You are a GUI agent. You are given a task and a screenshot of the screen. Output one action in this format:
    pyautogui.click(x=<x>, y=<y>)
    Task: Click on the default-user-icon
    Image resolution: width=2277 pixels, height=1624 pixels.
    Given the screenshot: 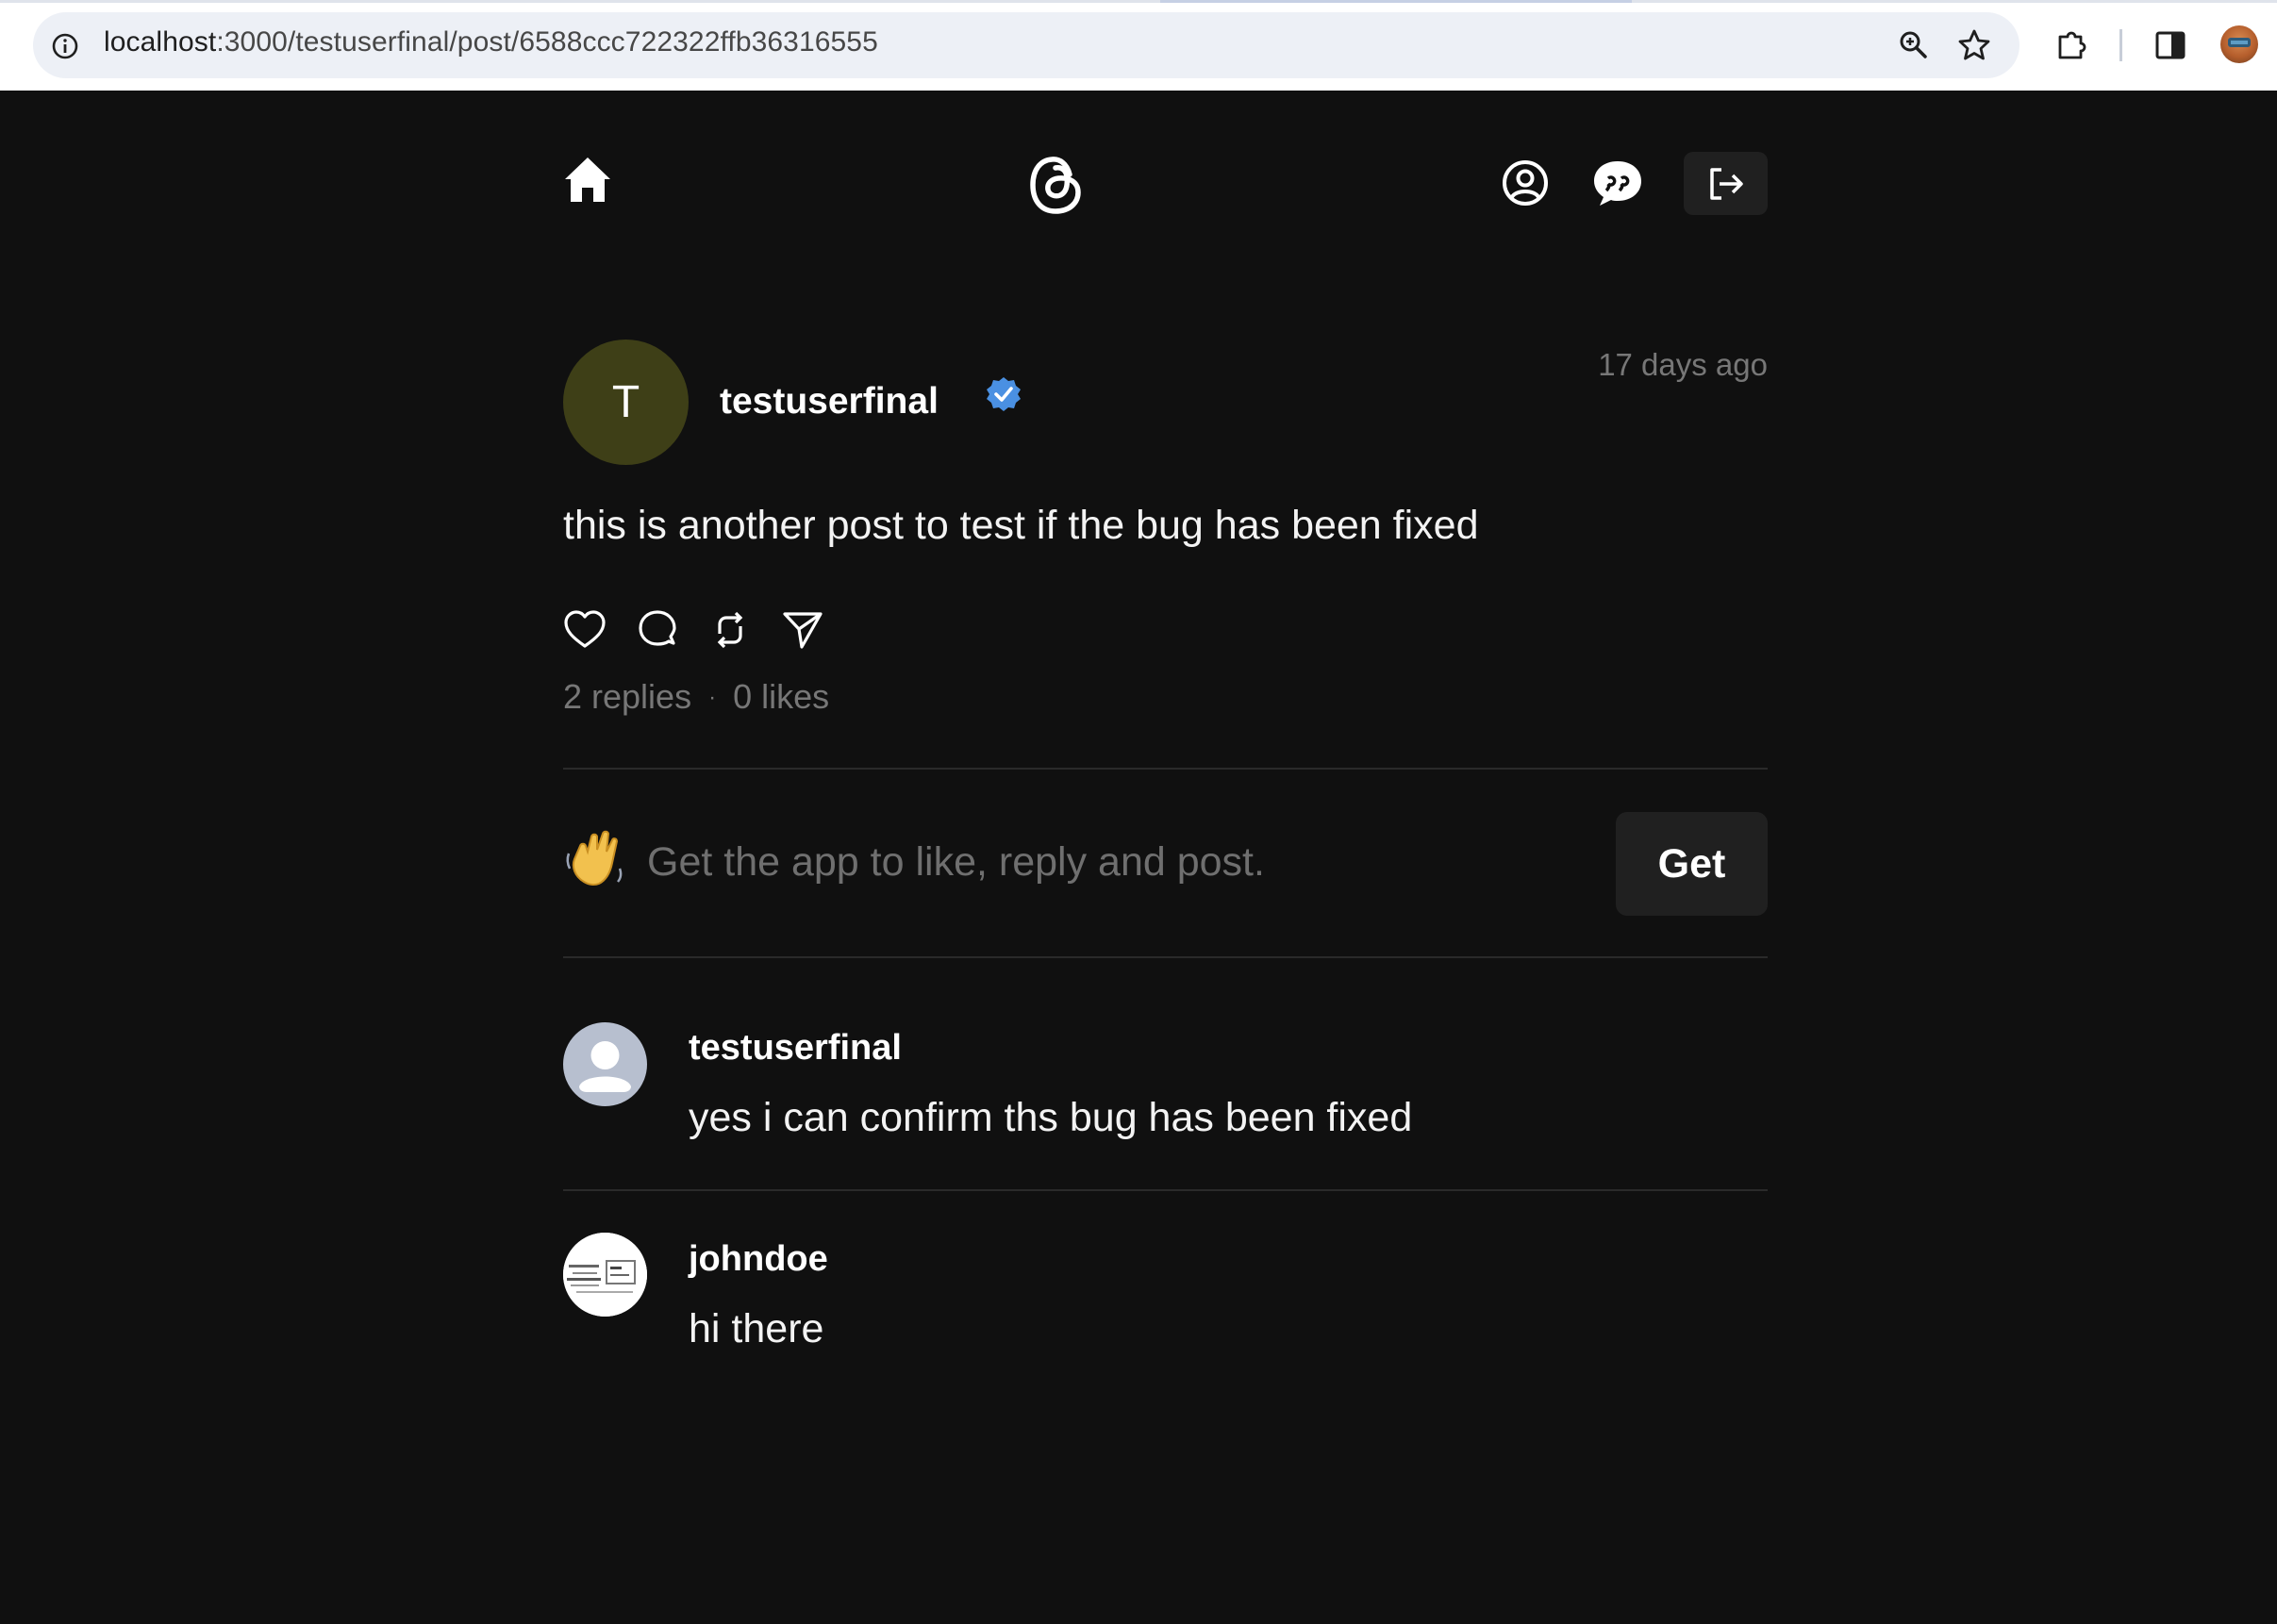 What is the action you would take?
    pyautogui.click(x=605, y=1066)
    